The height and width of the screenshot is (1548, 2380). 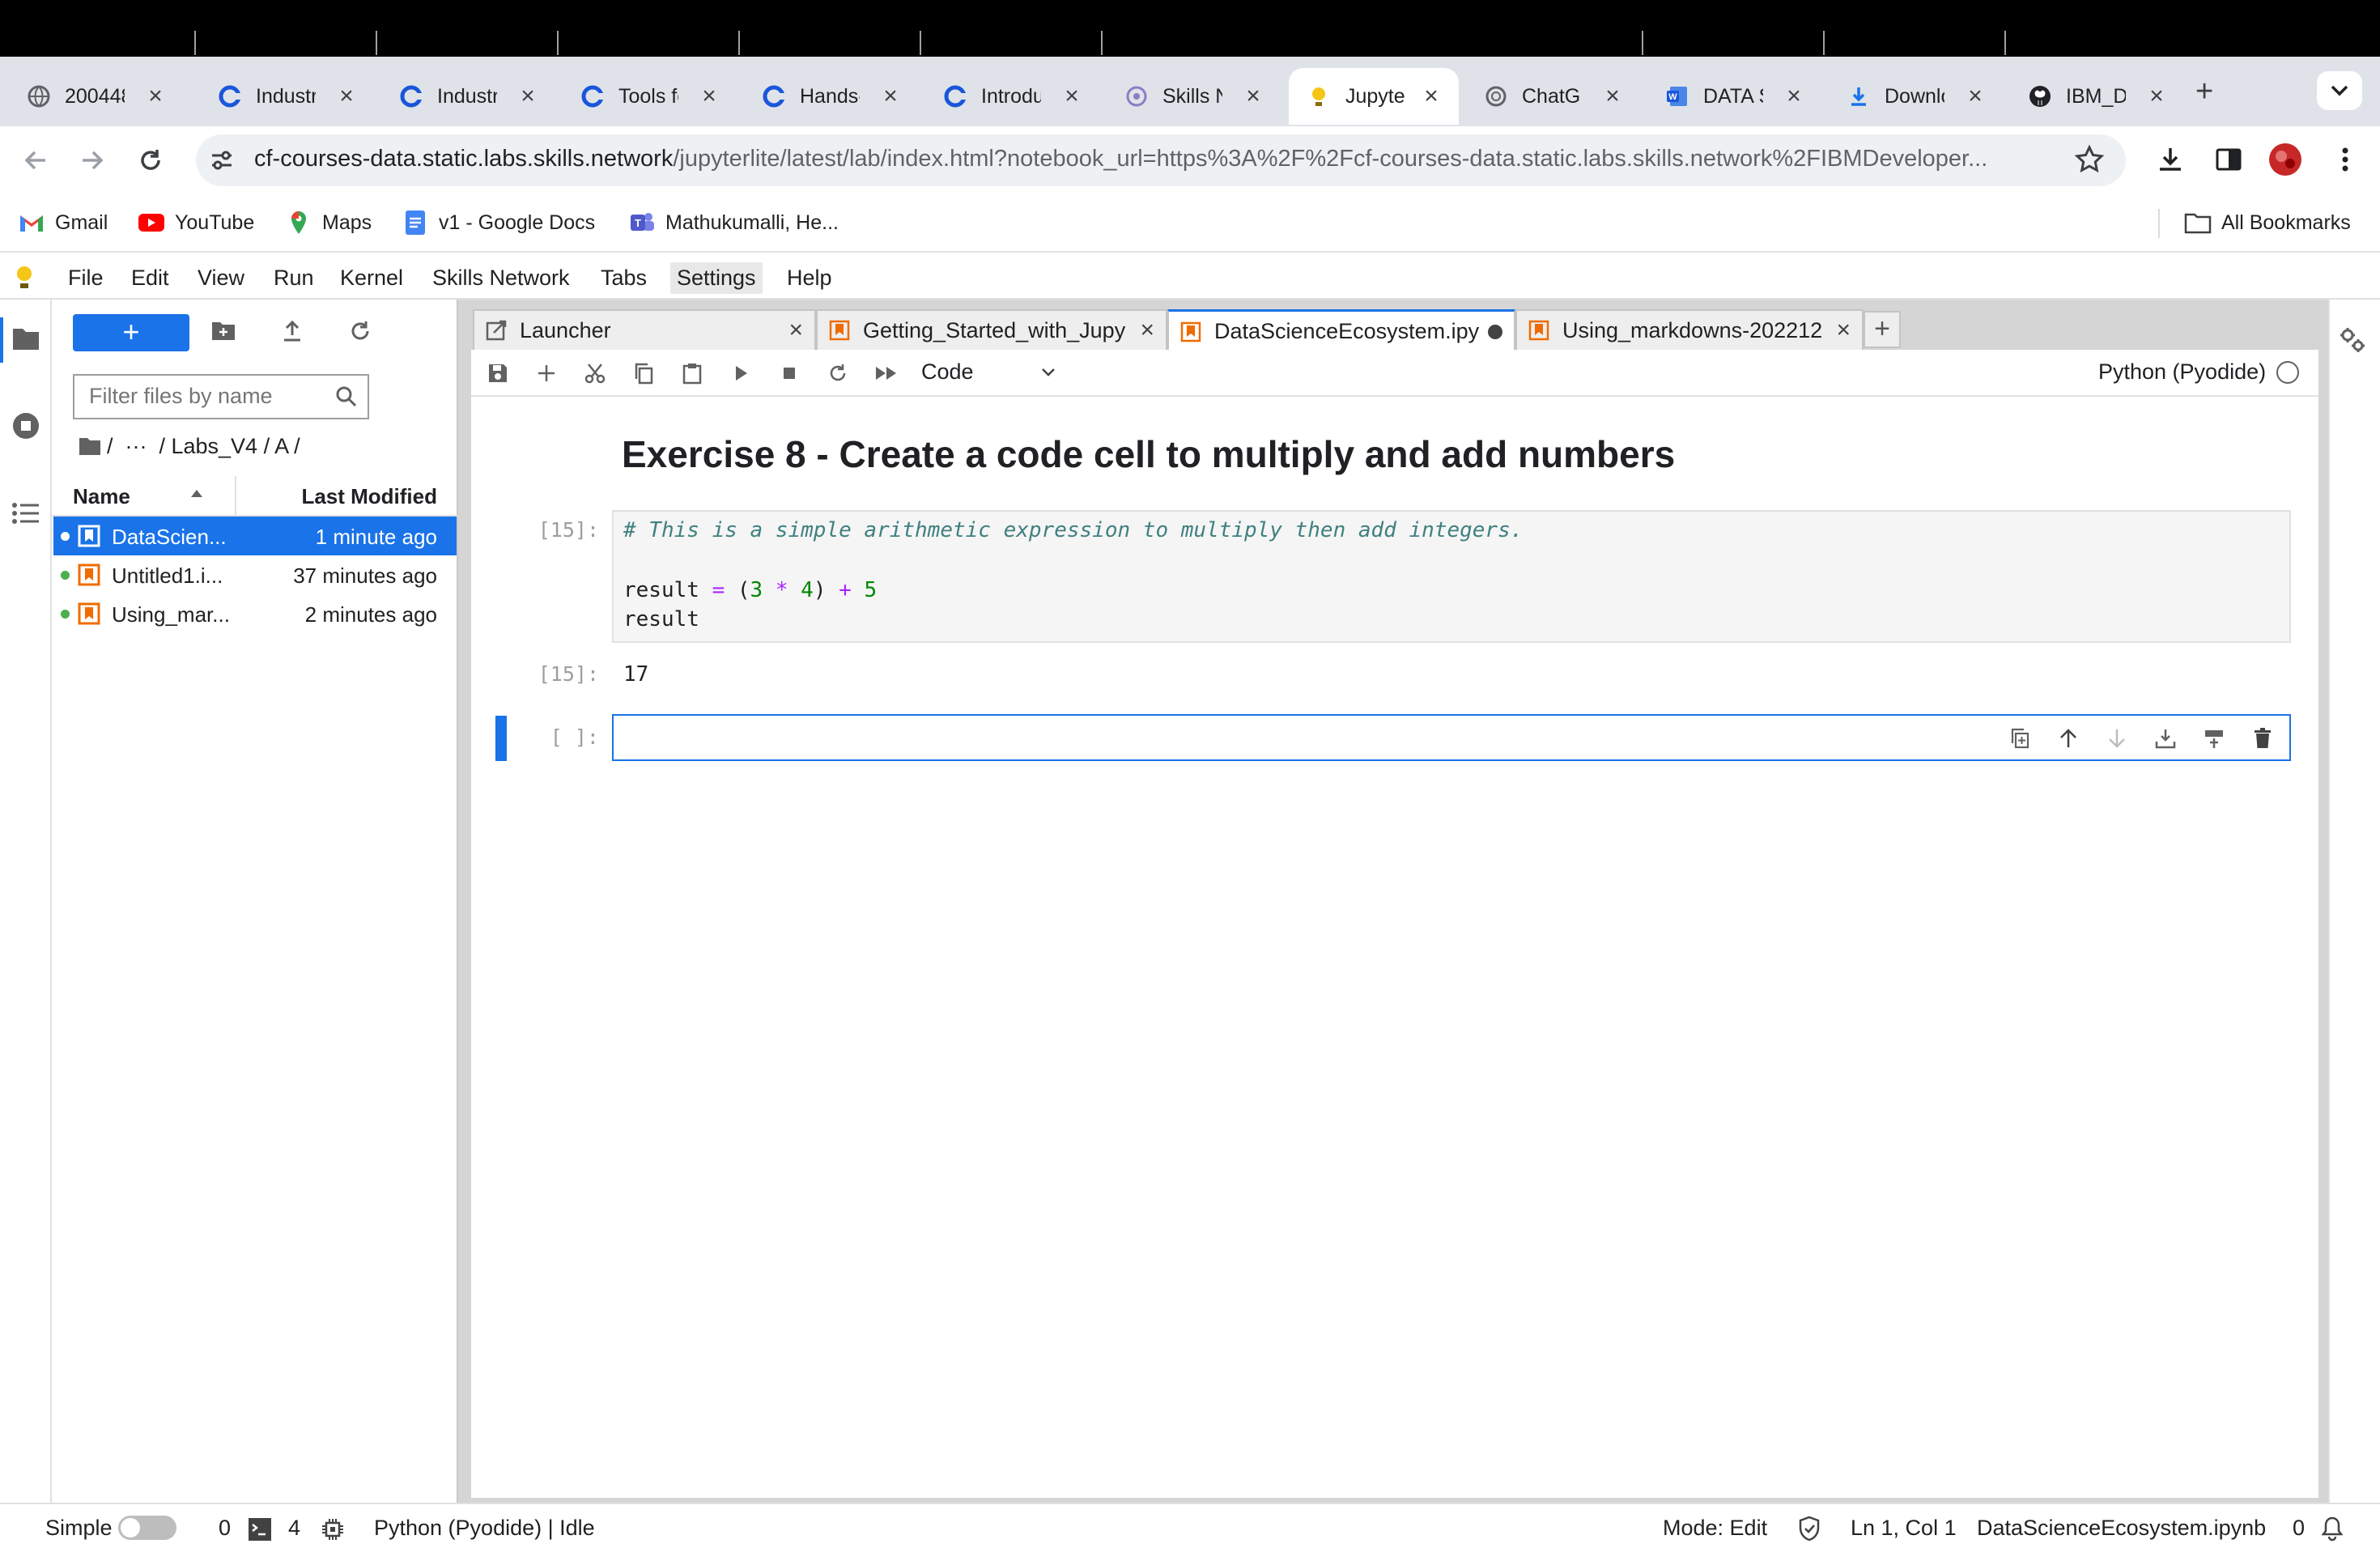 I want to click on new-folder-icon, so click(x=223, y=331).